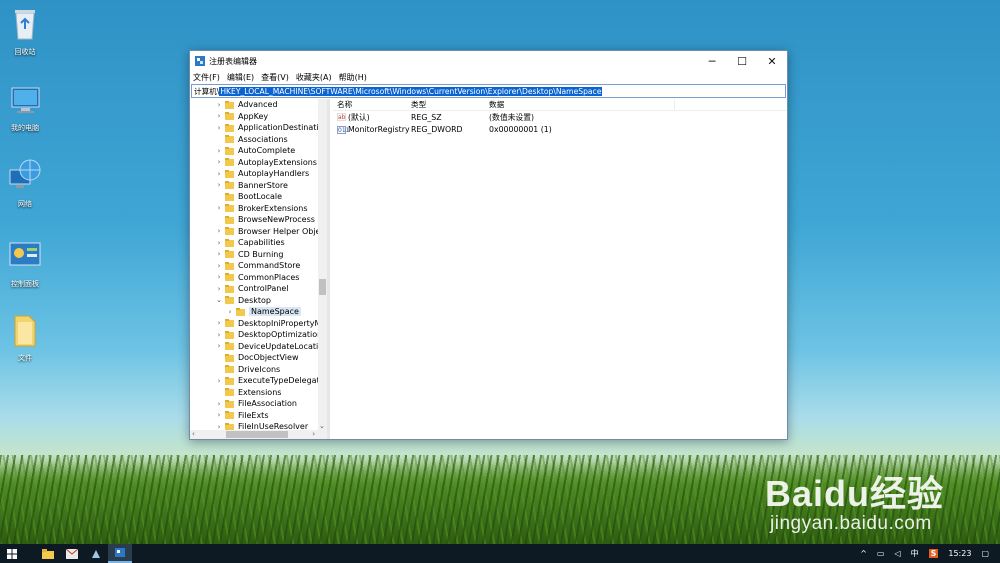 The width and height of the screenshot is (1000, 563). Describe the element at coordinates (258, 289) in the screenshot. I see `tree-item: › ControlPanel` at that location.